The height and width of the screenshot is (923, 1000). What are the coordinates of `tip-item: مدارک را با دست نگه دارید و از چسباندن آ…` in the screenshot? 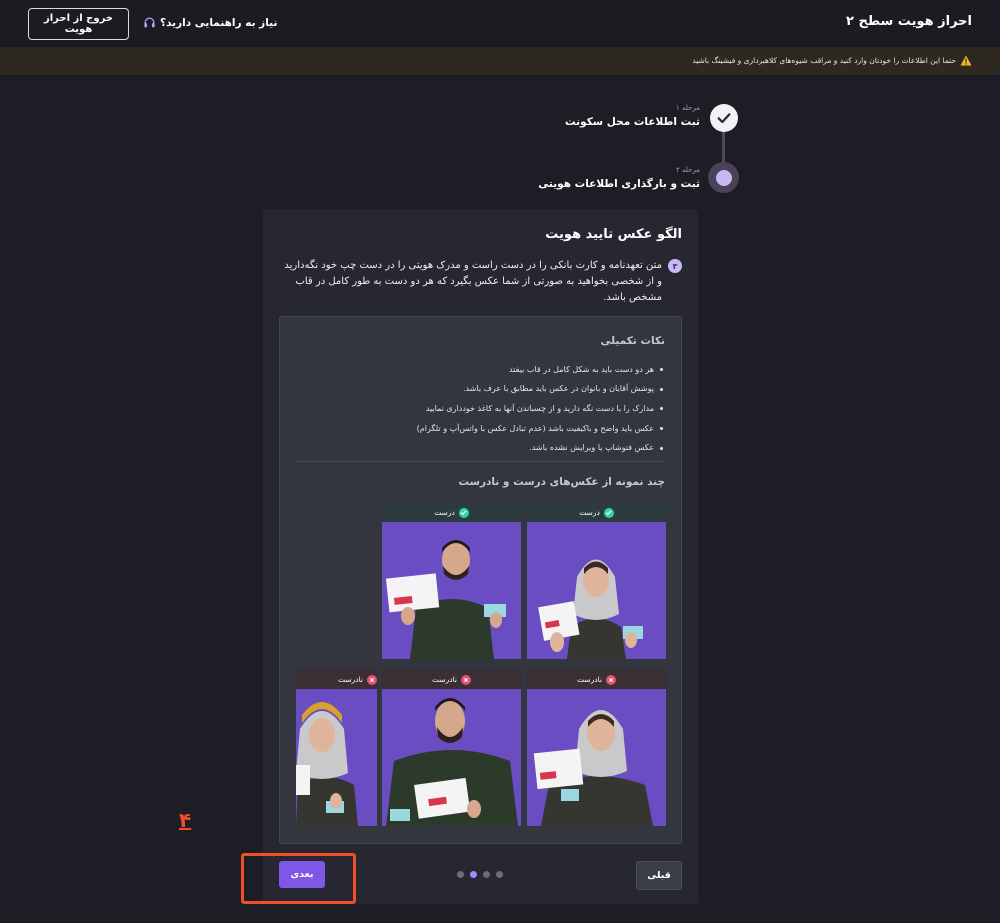 It's located at (478, 409).